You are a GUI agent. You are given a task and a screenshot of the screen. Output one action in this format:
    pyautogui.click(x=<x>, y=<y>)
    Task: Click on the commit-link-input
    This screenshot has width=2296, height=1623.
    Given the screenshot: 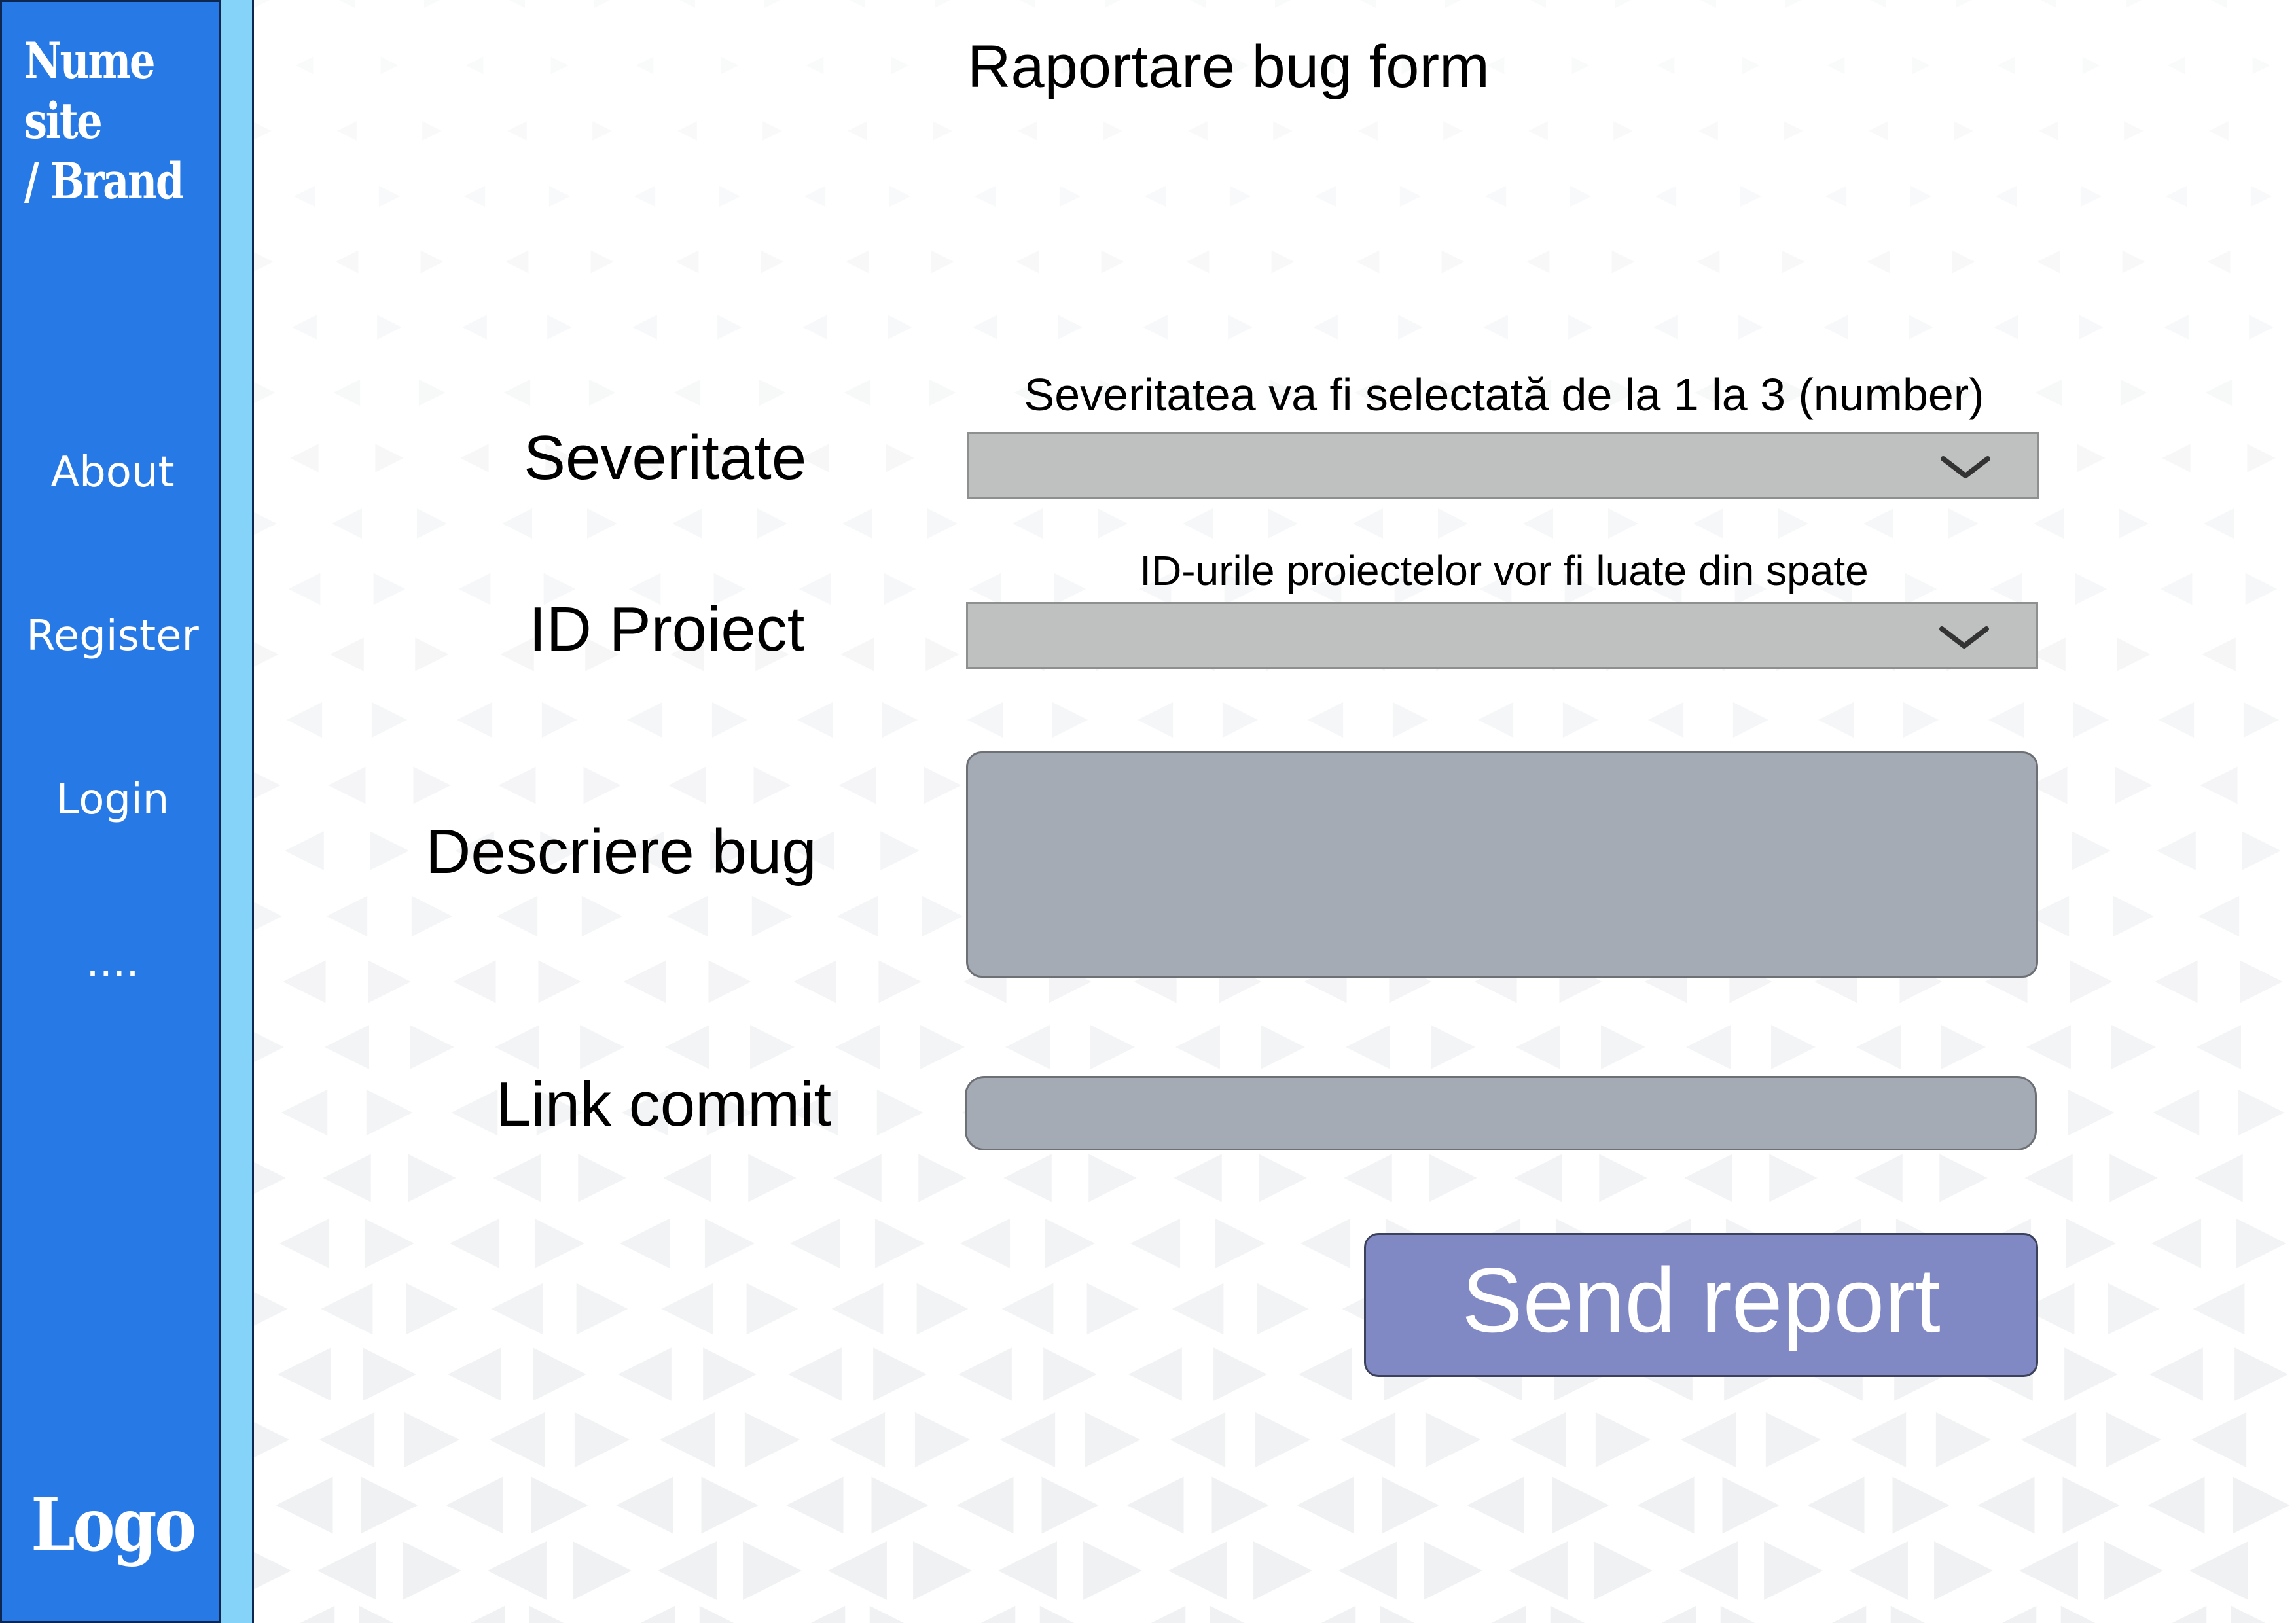 What is the action you would take?
    pyautogui.click(x=1501, y=1113)
    